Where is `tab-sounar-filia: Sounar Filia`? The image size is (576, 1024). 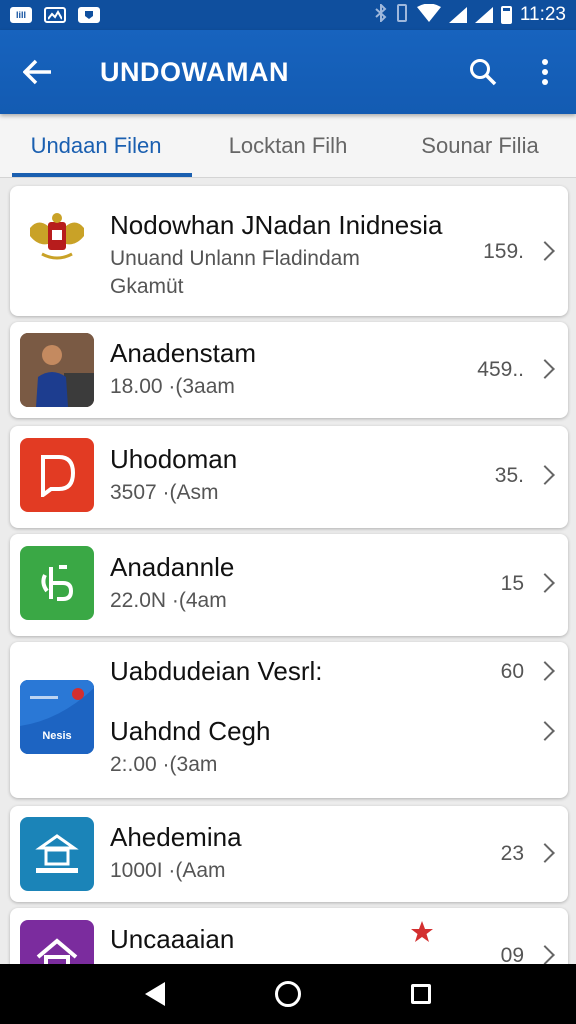 tab-sounar-filia: Sounar Filia is located at coordinates (480, 145).